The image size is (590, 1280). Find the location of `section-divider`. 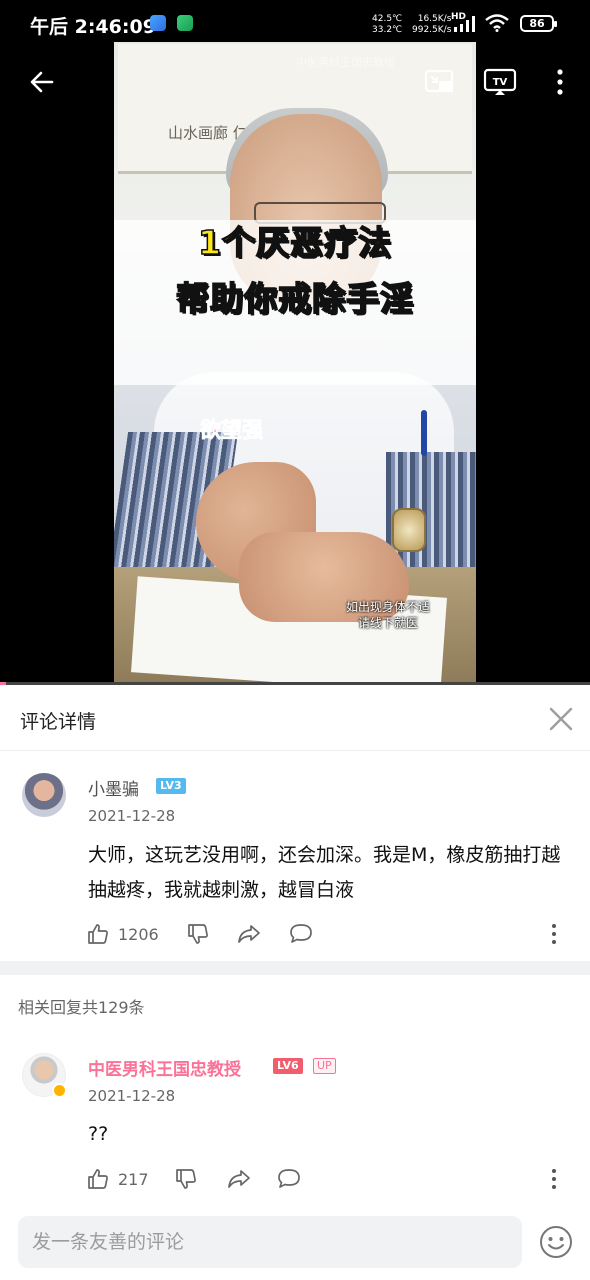

section-divider is located at coordinates (295, 968).